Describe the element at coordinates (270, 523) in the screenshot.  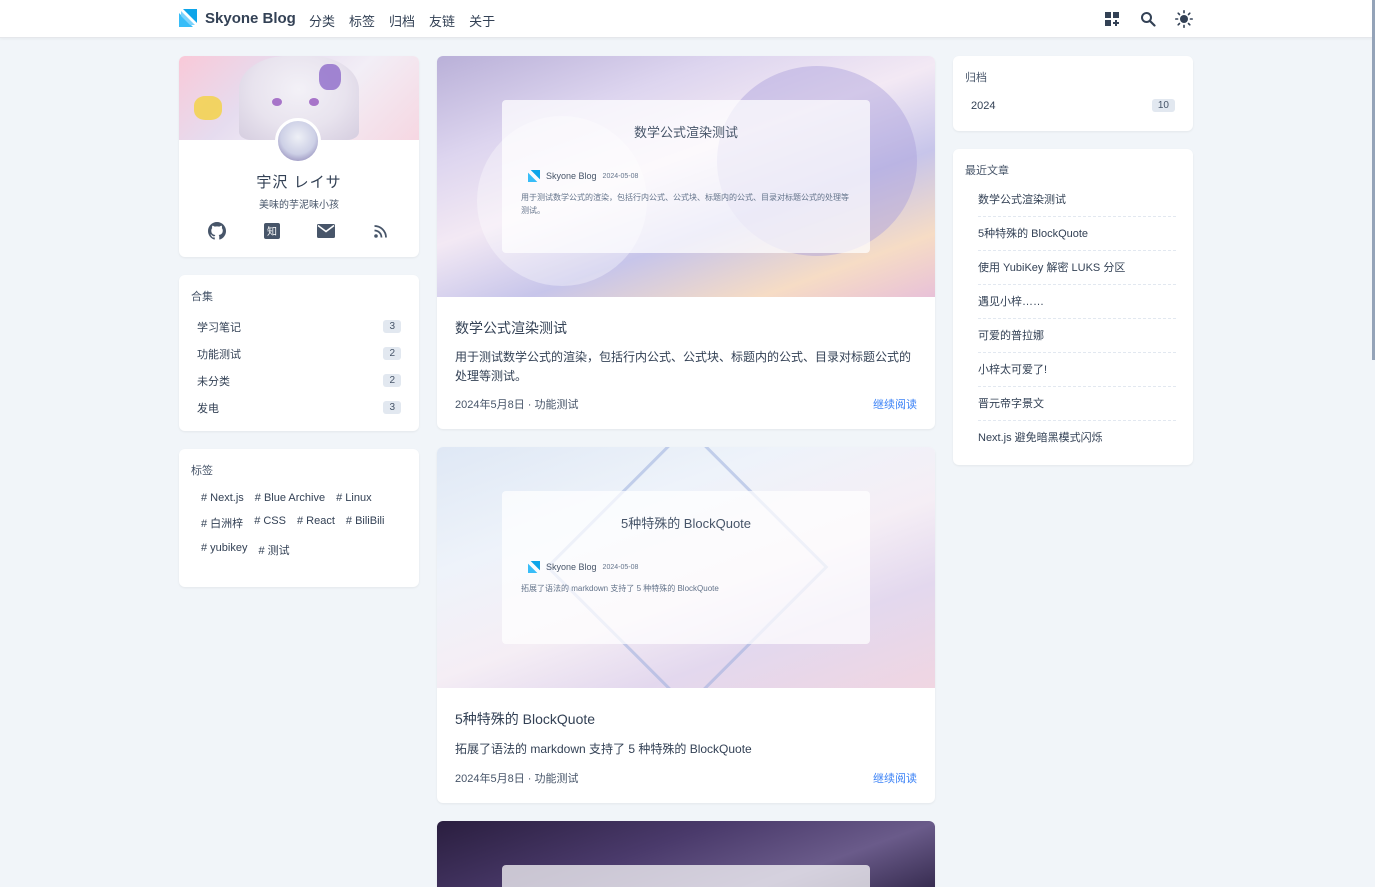
I see `tag-link: # CSS` at that location.